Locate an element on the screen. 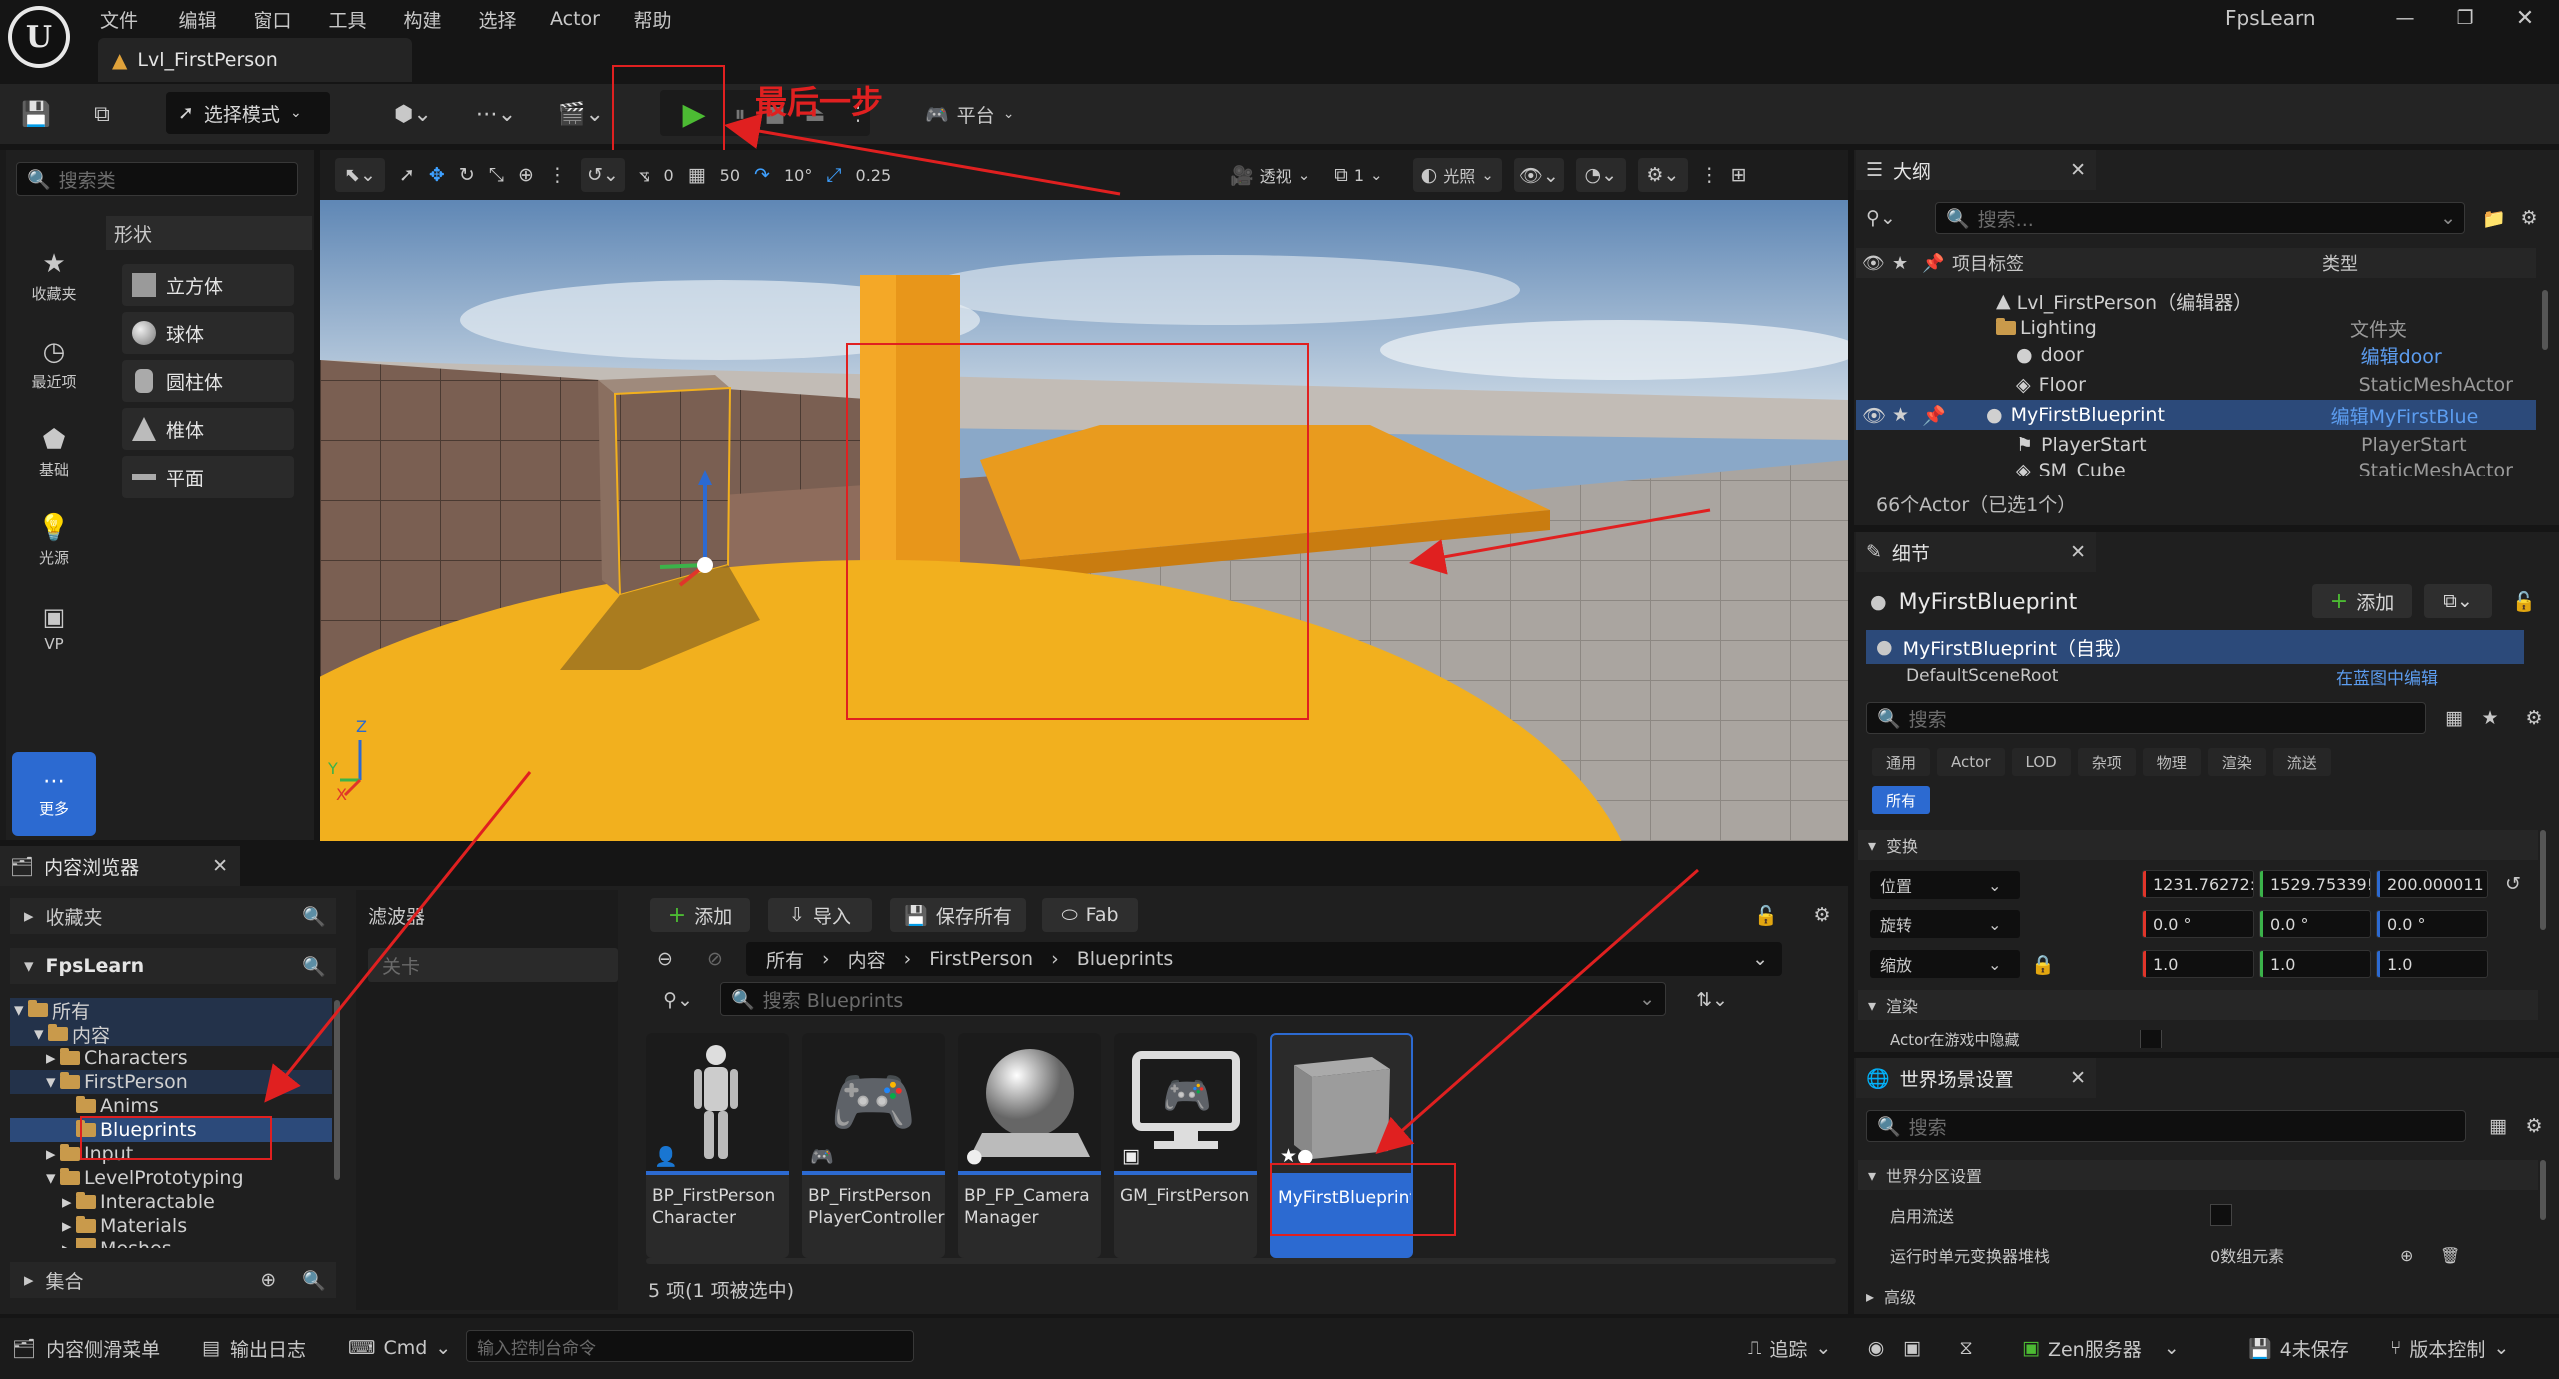 The width and height of the screenshot is (2559, 1379). asset-gm-firstperson: 🎮 ▣ GM_FirstPerson is located at coordinates (1185, 1145).